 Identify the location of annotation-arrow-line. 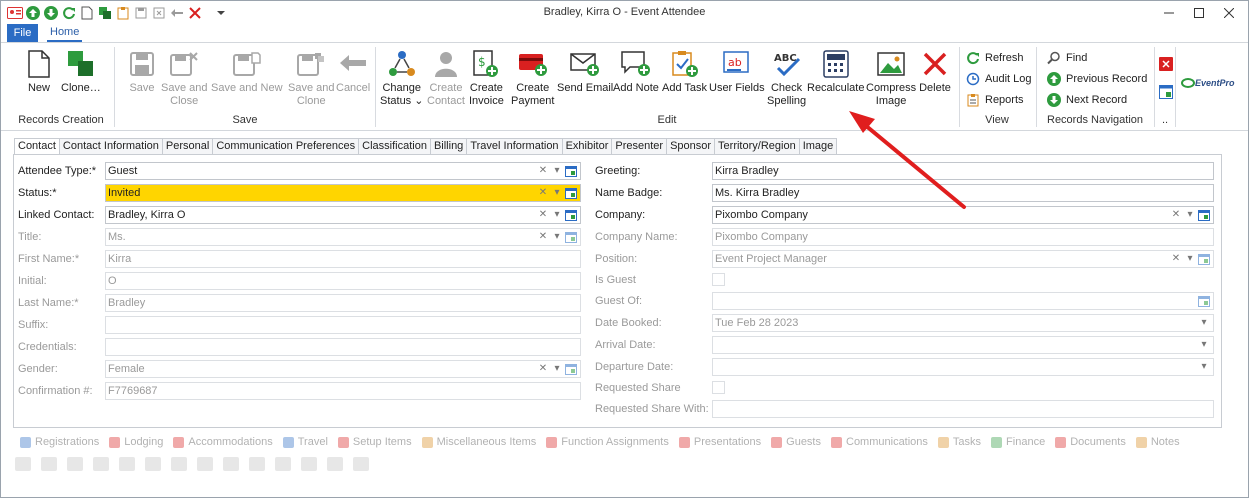
(914, 166).